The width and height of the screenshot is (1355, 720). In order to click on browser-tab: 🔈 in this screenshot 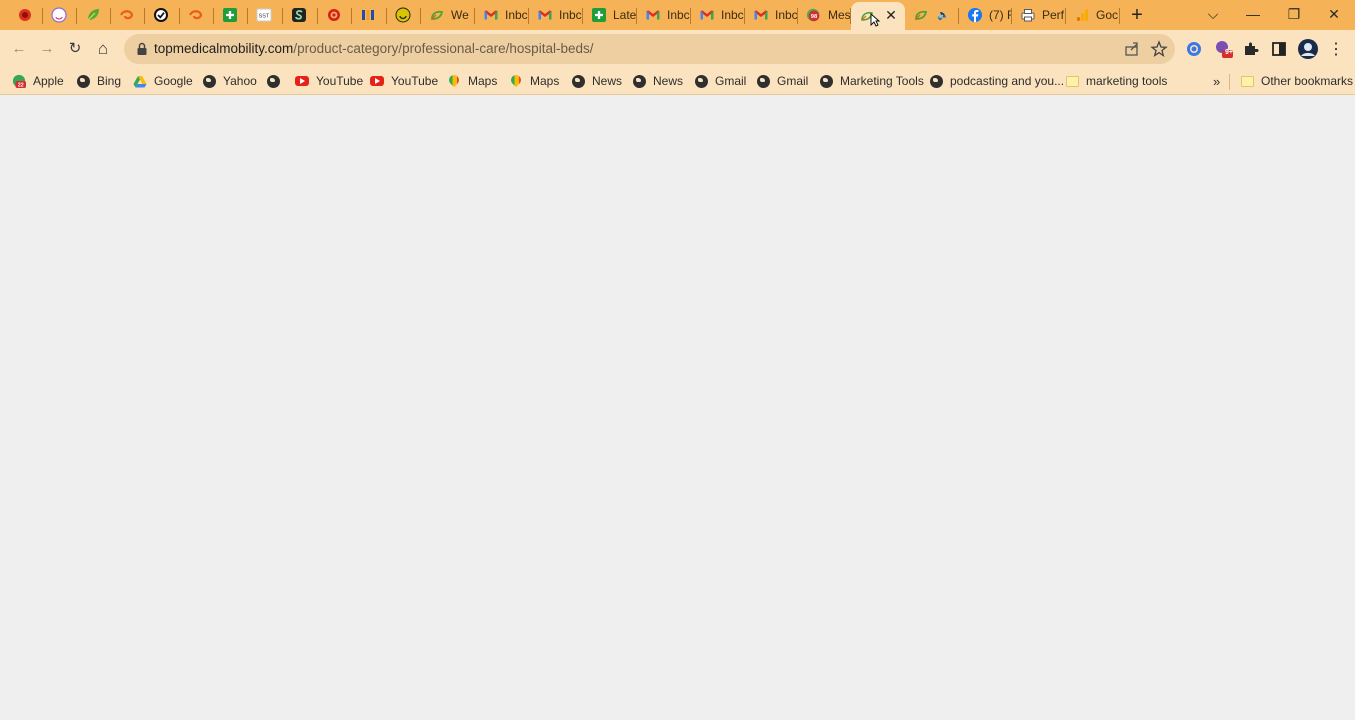, I will do `click(932, 15)`.